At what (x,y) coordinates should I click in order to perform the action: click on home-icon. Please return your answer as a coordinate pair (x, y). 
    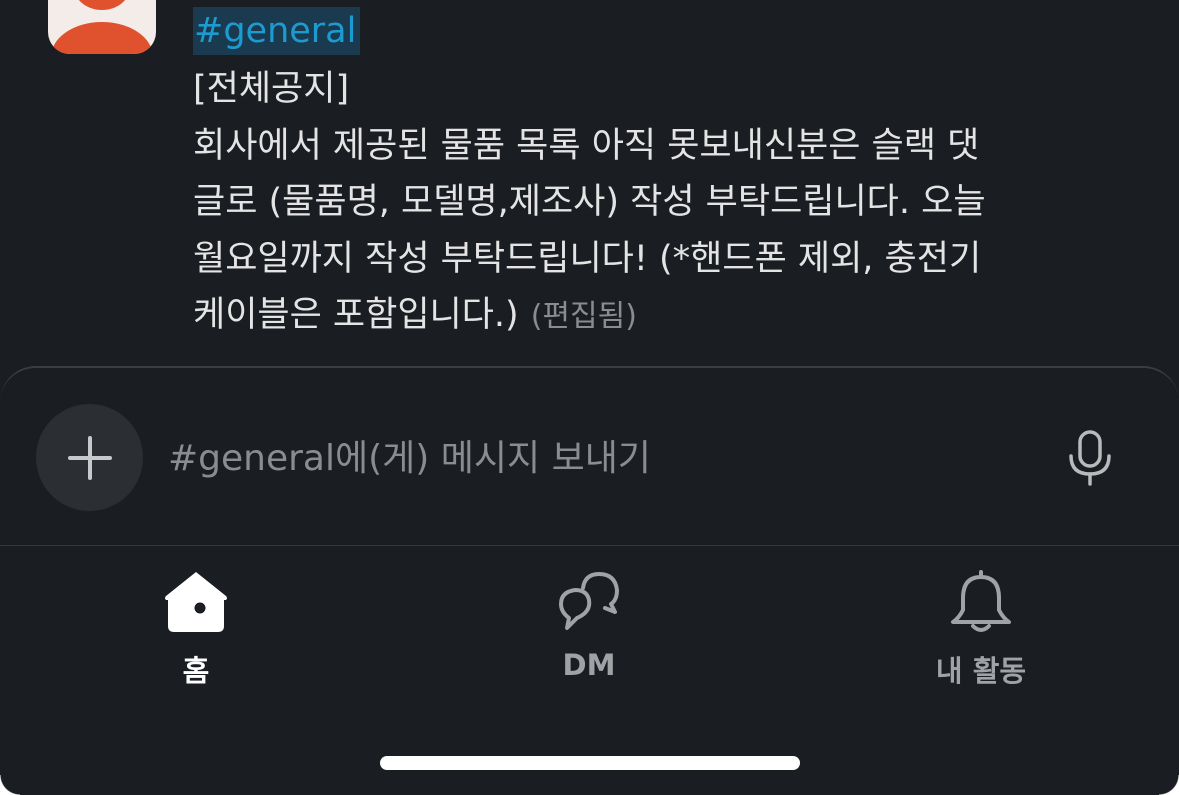
    Looking at the image, I should click on (196, 602).